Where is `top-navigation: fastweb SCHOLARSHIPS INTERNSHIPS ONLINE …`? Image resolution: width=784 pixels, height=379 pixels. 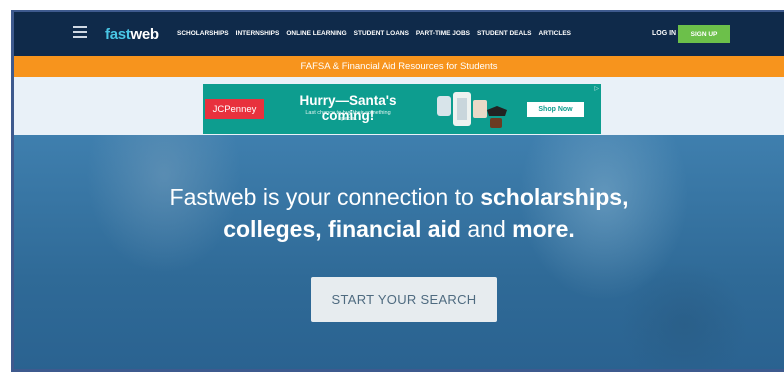 top-navigation: fastweb SCHOLARSHIPS INTERNSHIPS ONLINE … is located at coordinates (399, 34).